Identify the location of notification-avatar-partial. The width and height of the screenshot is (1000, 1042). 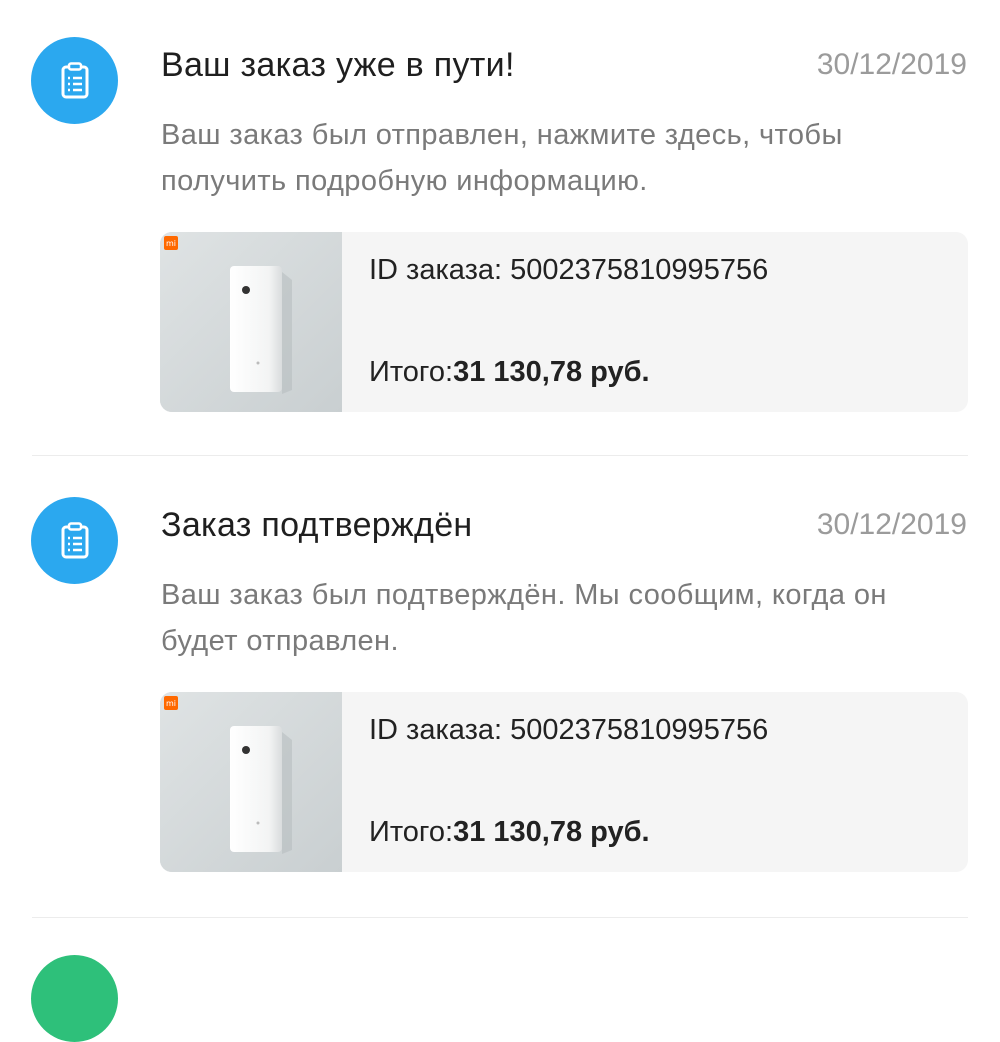
(74, 998).